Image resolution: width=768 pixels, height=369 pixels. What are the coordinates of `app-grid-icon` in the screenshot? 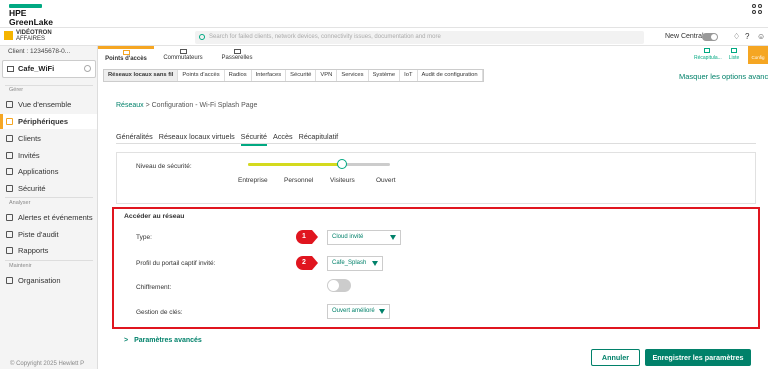 It's located at (757, 9).